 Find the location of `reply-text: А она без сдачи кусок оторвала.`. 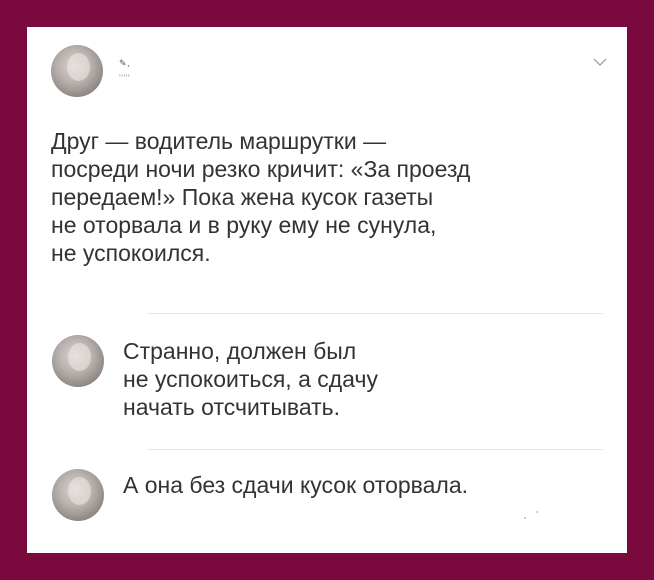

reply-text: А она без сдачи кусок оторвала. is located at coordinates (358, 485).